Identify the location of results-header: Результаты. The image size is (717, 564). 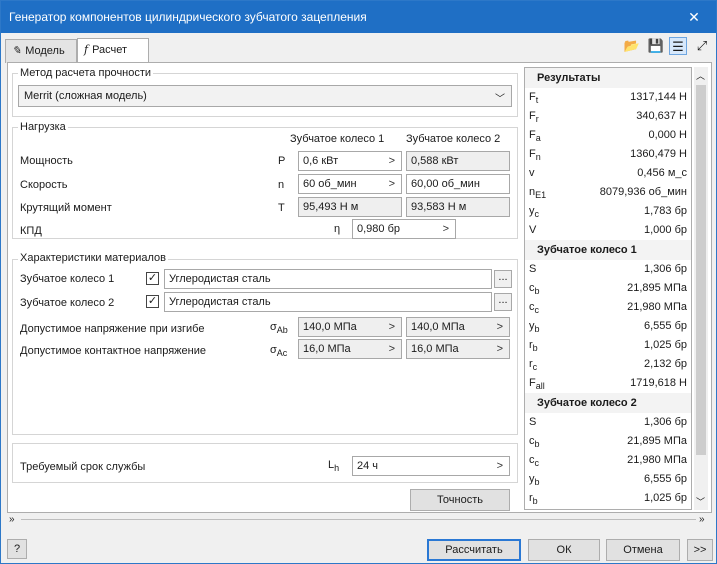
(608, 78).